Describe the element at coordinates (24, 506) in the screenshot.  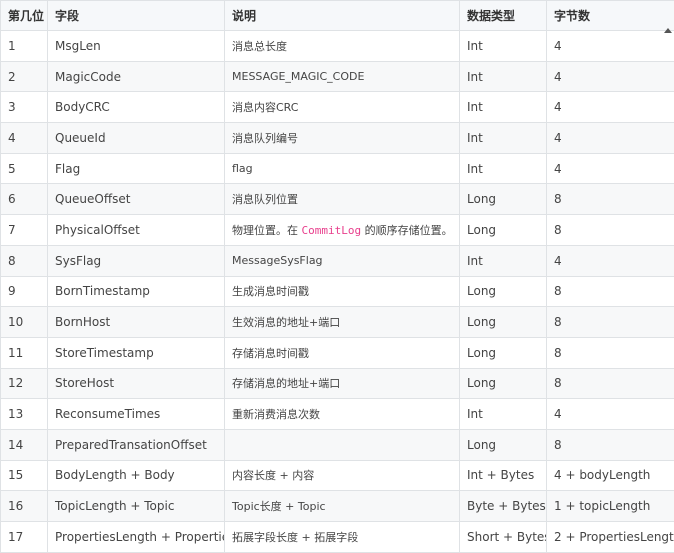
I see `cell-index: 16` at that location.